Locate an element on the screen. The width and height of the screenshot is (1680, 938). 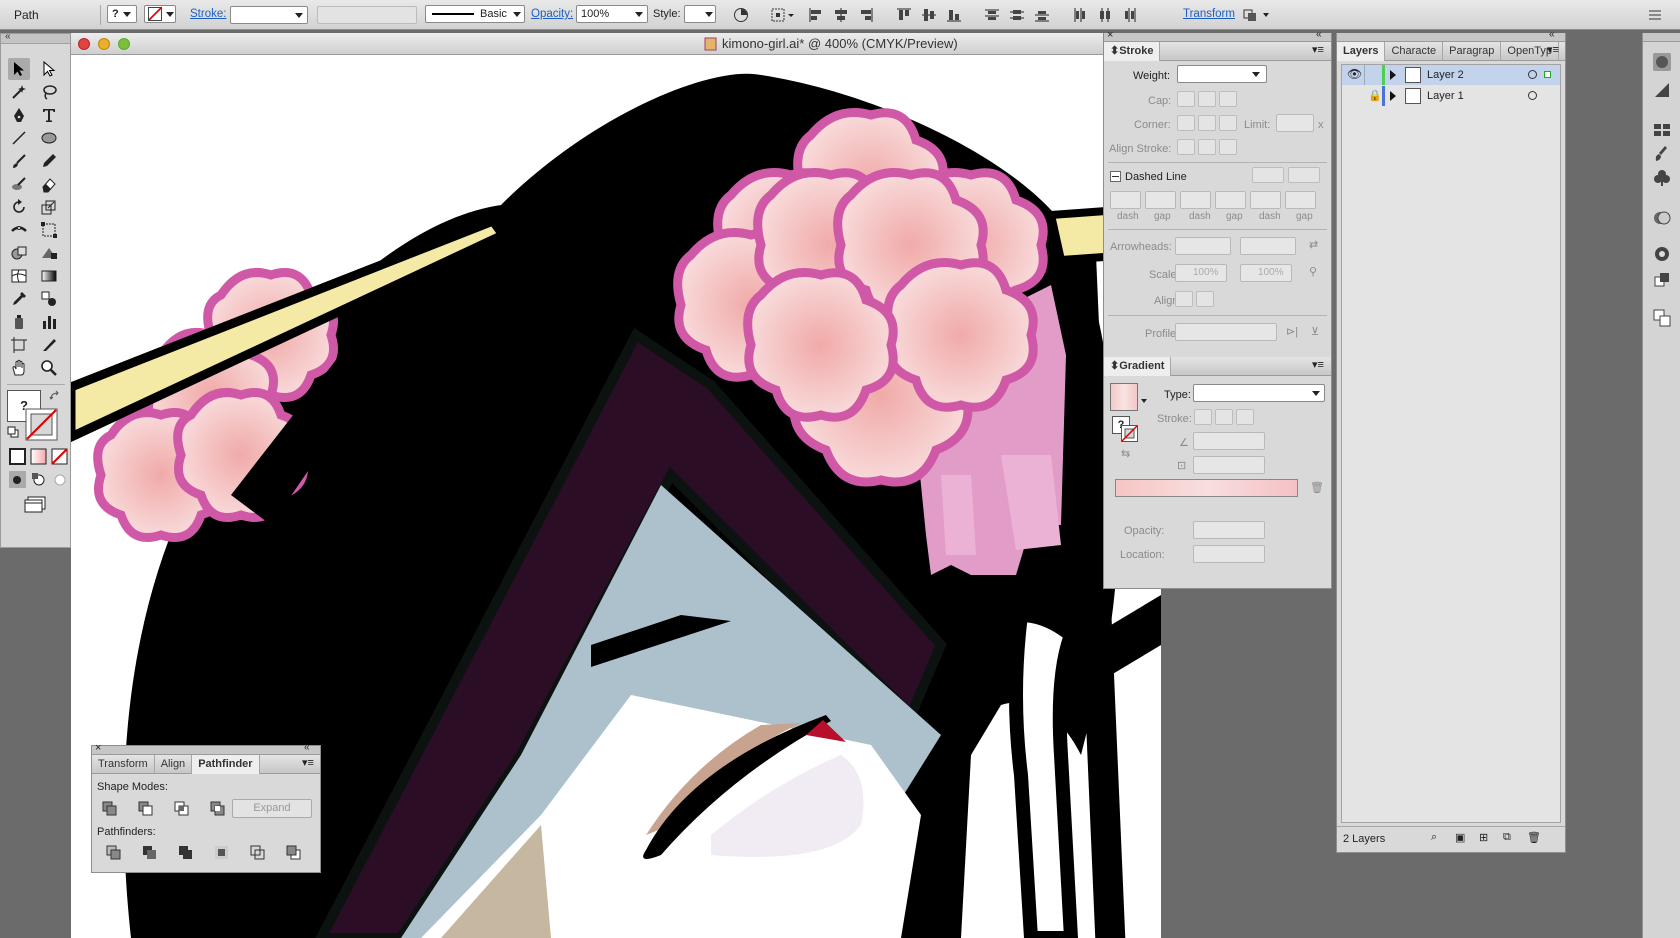
apply-gradient-across-stroke is located at coordinates (1245, 417).